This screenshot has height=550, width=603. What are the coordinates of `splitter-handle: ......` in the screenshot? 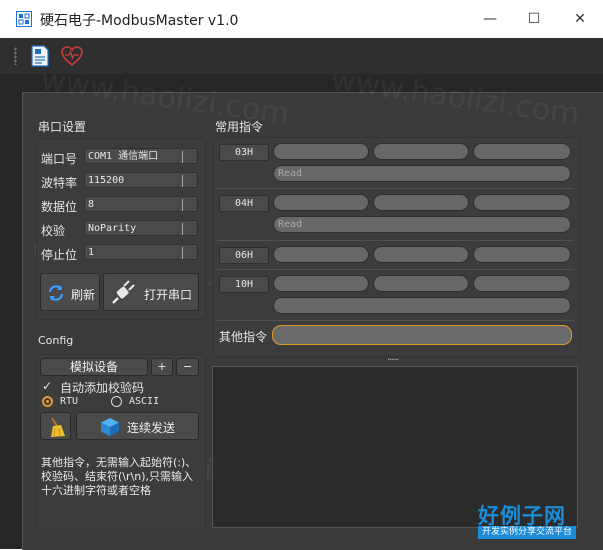 It's located at (393, 358).